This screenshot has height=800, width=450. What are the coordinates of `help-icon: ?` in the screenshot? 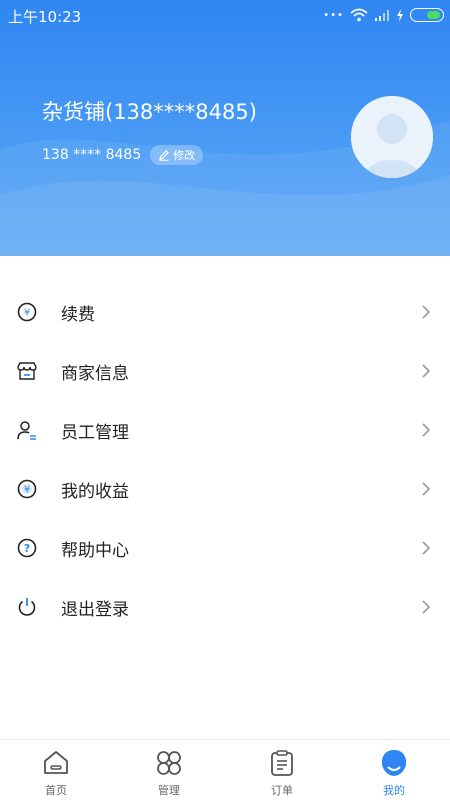 It's located at (27, 548).